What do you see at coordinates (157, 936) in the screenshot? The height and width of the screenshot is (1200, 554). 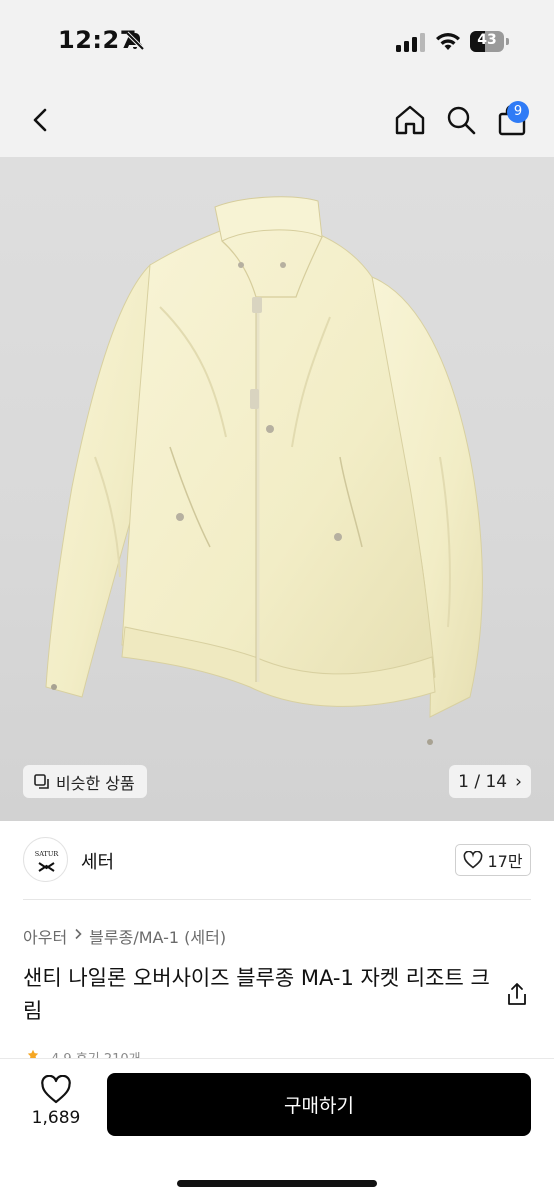 I see `breadcrumb-subcategory: 블루종/MA-1 (세터)` at bounding box center [157, 936].